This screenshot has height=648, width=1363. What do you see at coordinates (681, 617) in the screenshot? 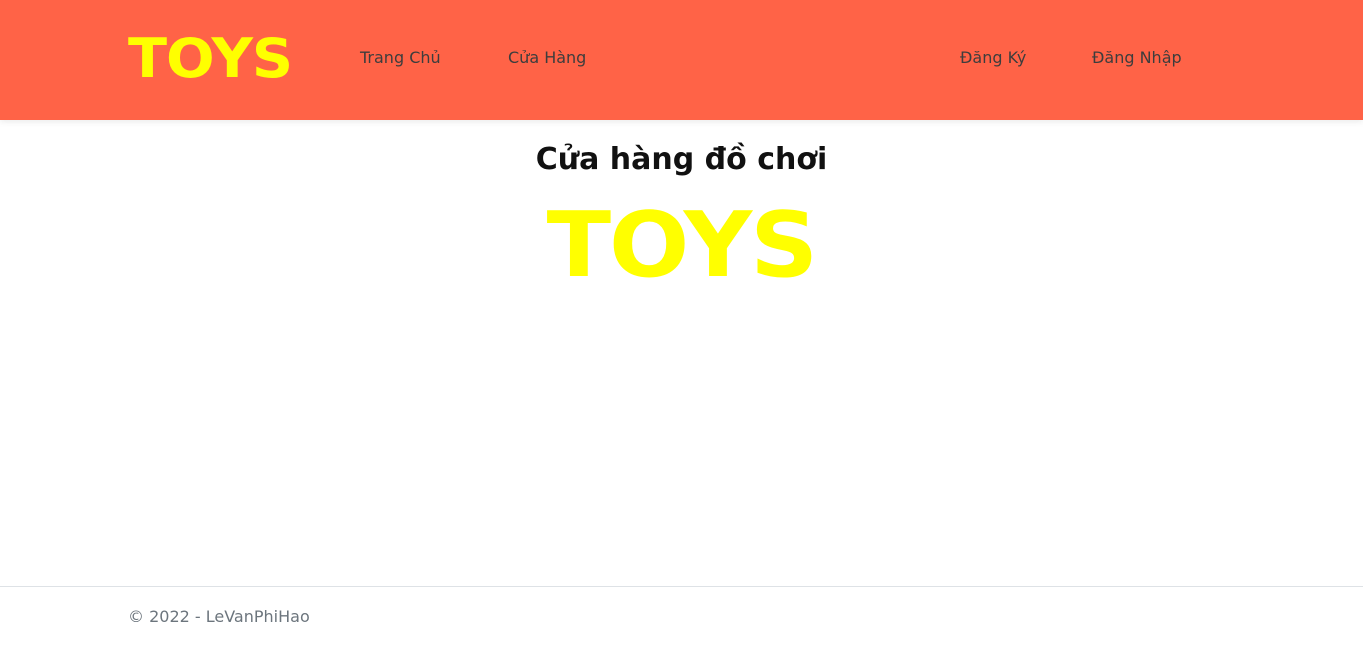
I see `footer: © 2022 - LeVanPhiHao` at bounding box center [681, 617].